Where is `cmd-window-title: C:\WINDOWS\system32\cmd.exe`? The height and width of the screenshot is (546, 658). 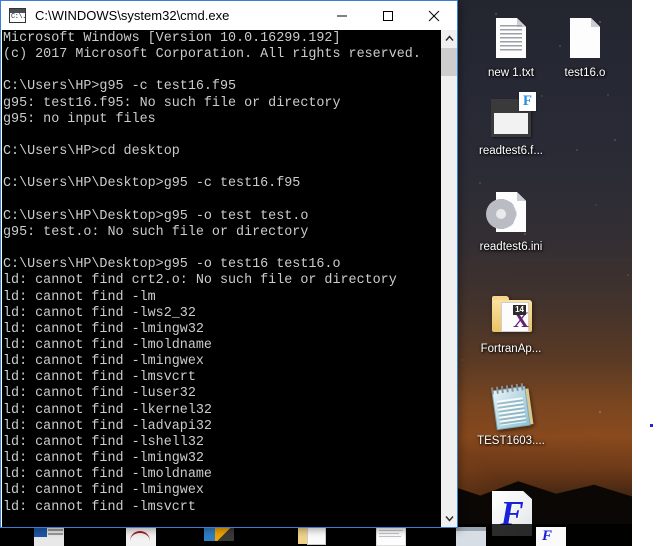 cmd-window-title: C:\WINDOWS\system32\cmd.exe is located at coordinates (132, 15).